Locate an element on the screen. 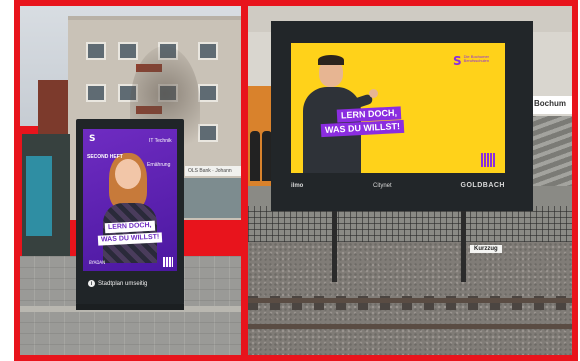 The height and width of the screenshot is (361, 580). poster-woman-face is located at coordinates (128, 174).